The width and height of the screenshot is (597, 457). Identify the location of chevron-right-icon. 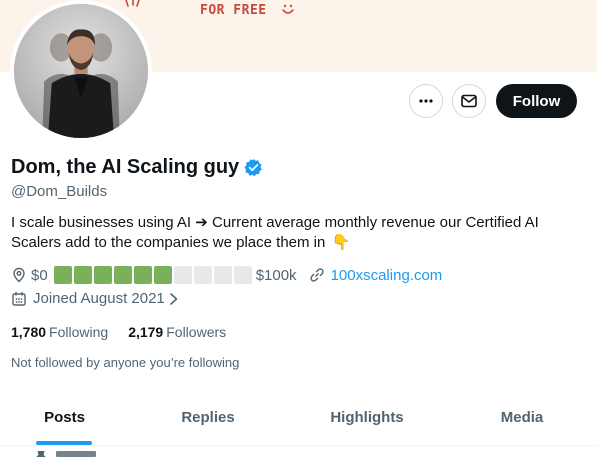
(173, 298).